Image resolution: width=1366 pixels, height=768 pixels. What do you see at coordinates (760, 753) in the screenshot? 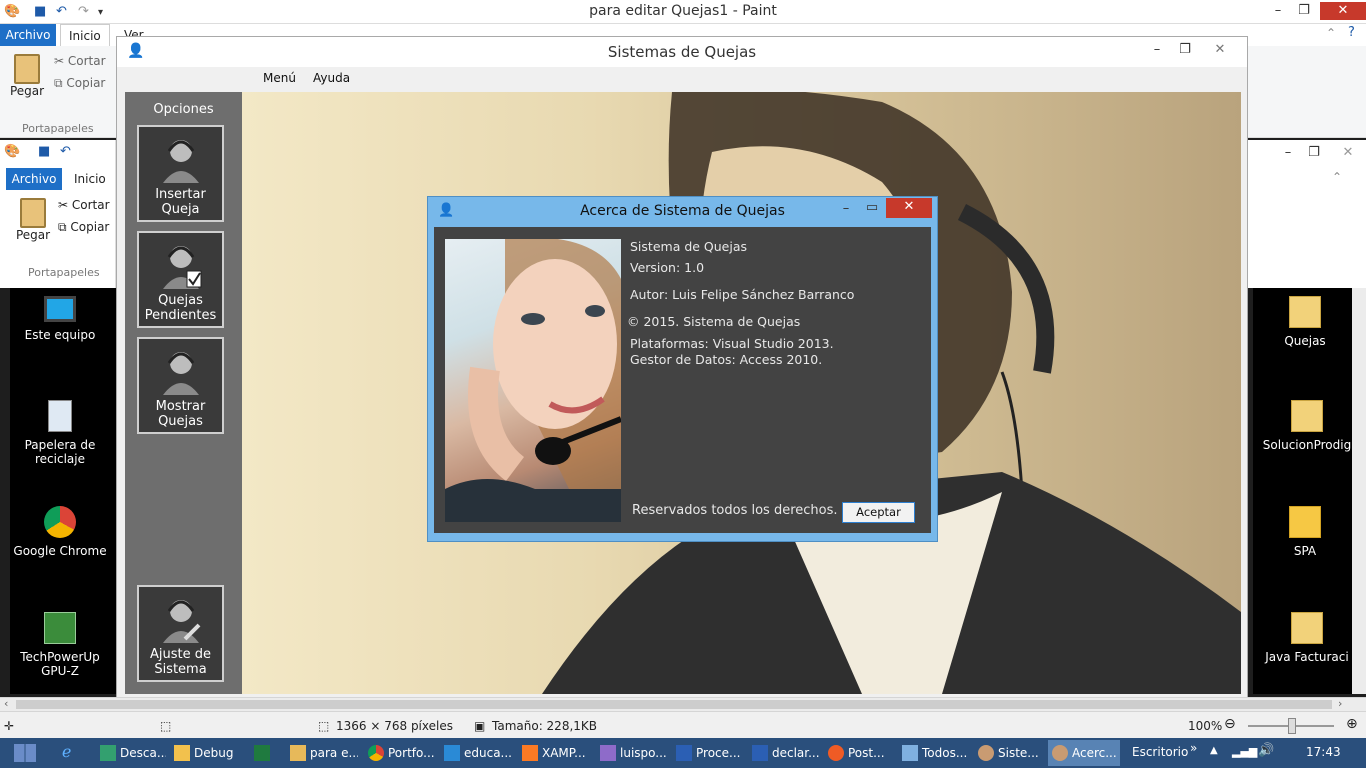
I see `word-icon` at bounding box center [760, 753].